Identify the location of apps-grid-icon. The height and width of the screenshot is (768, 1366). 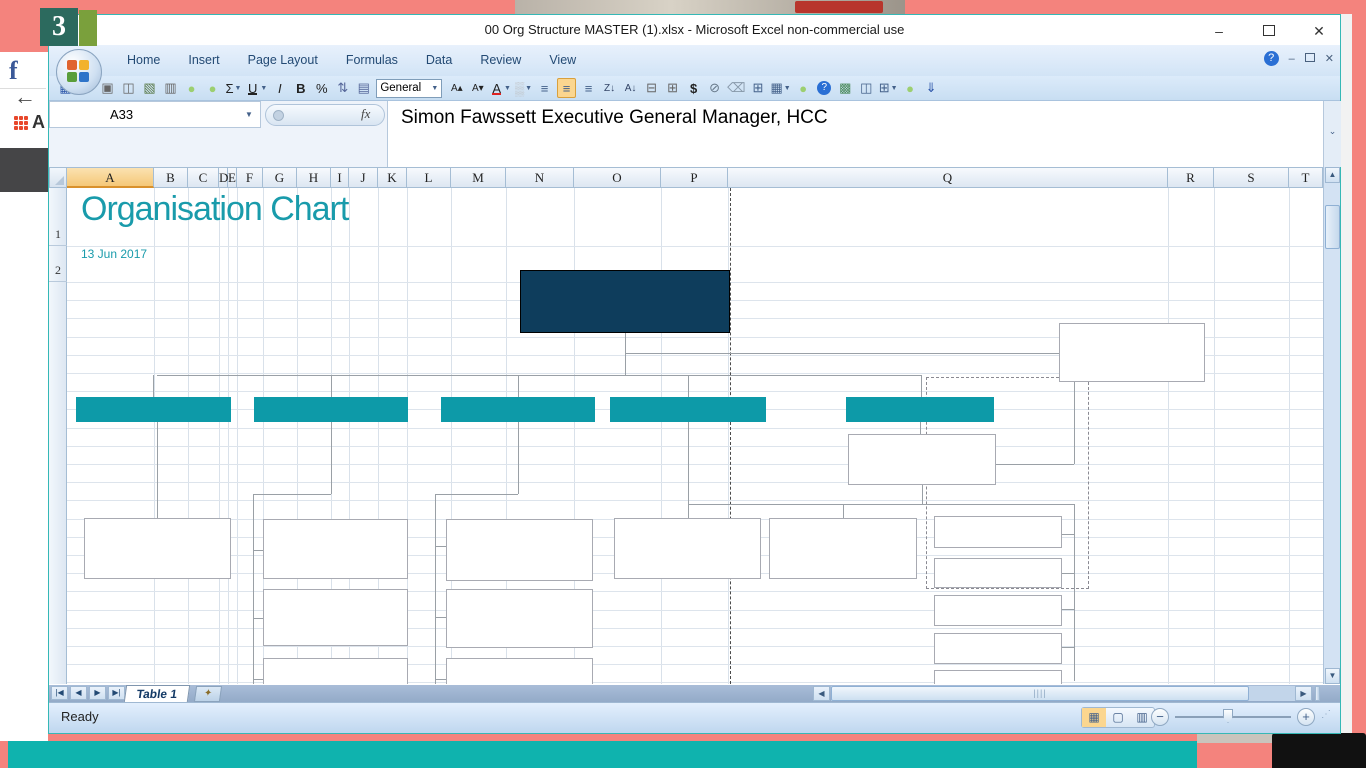
(22, 124).